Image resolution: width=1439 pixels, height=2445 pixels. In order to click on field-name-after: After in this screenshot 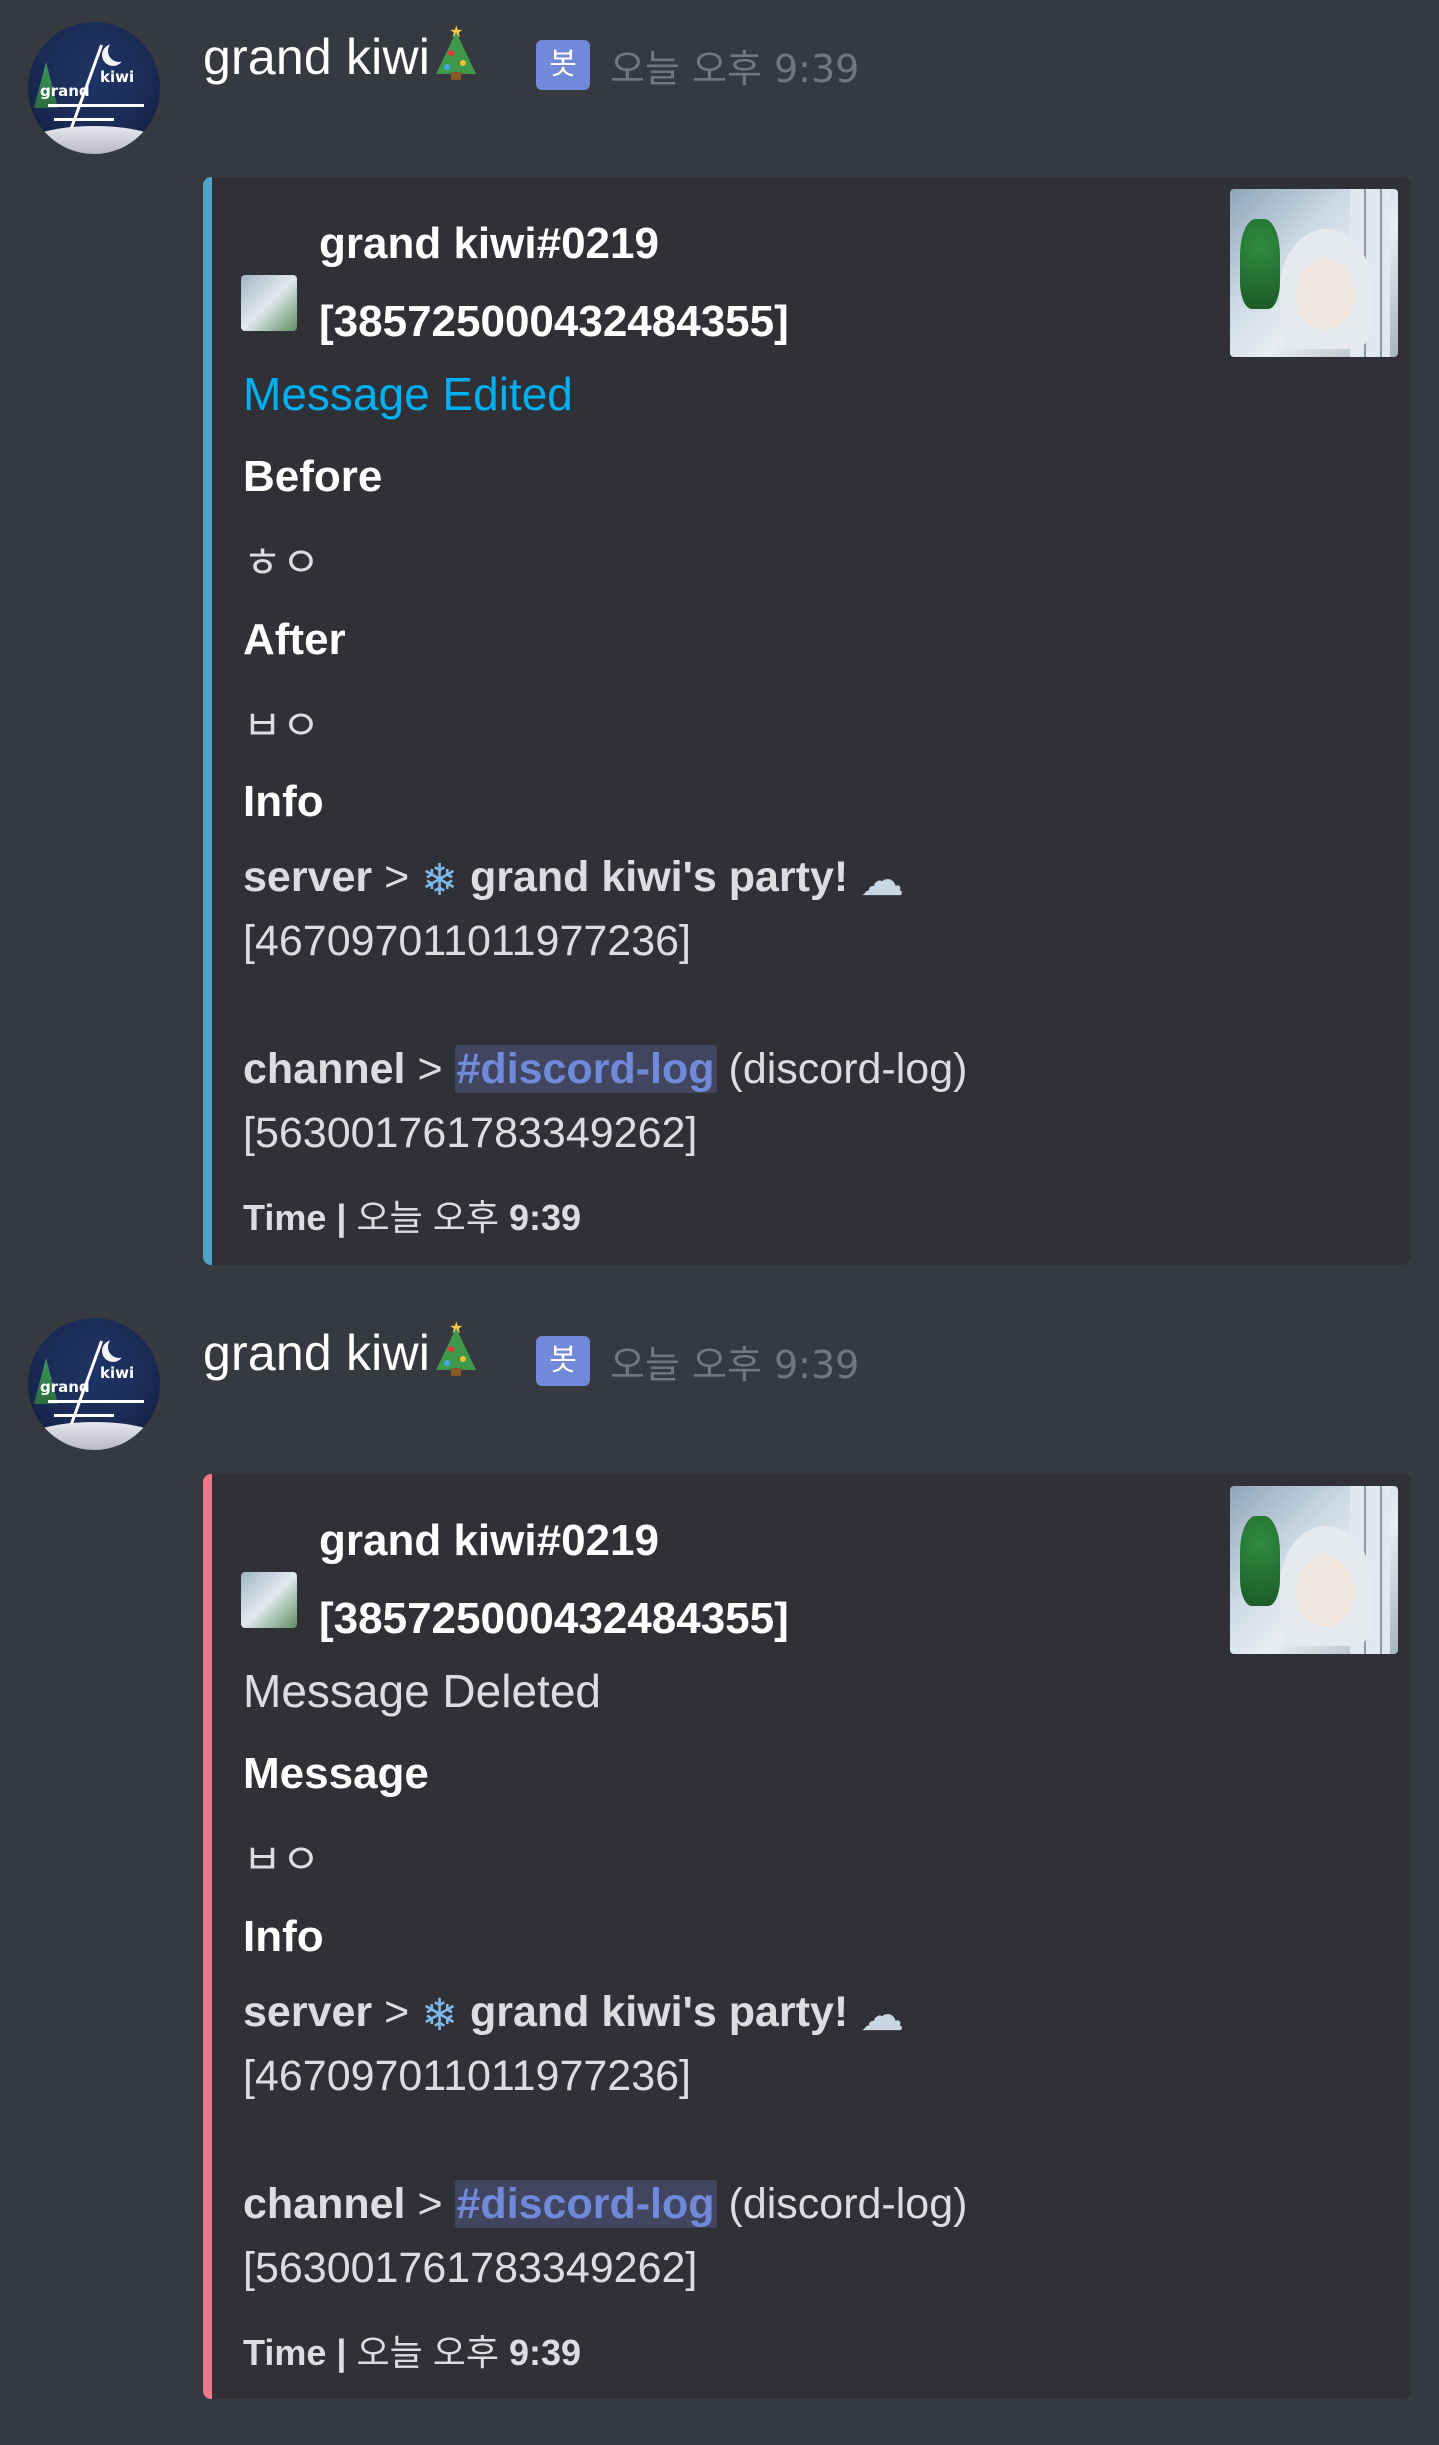, I will do `click(294, 639)`.